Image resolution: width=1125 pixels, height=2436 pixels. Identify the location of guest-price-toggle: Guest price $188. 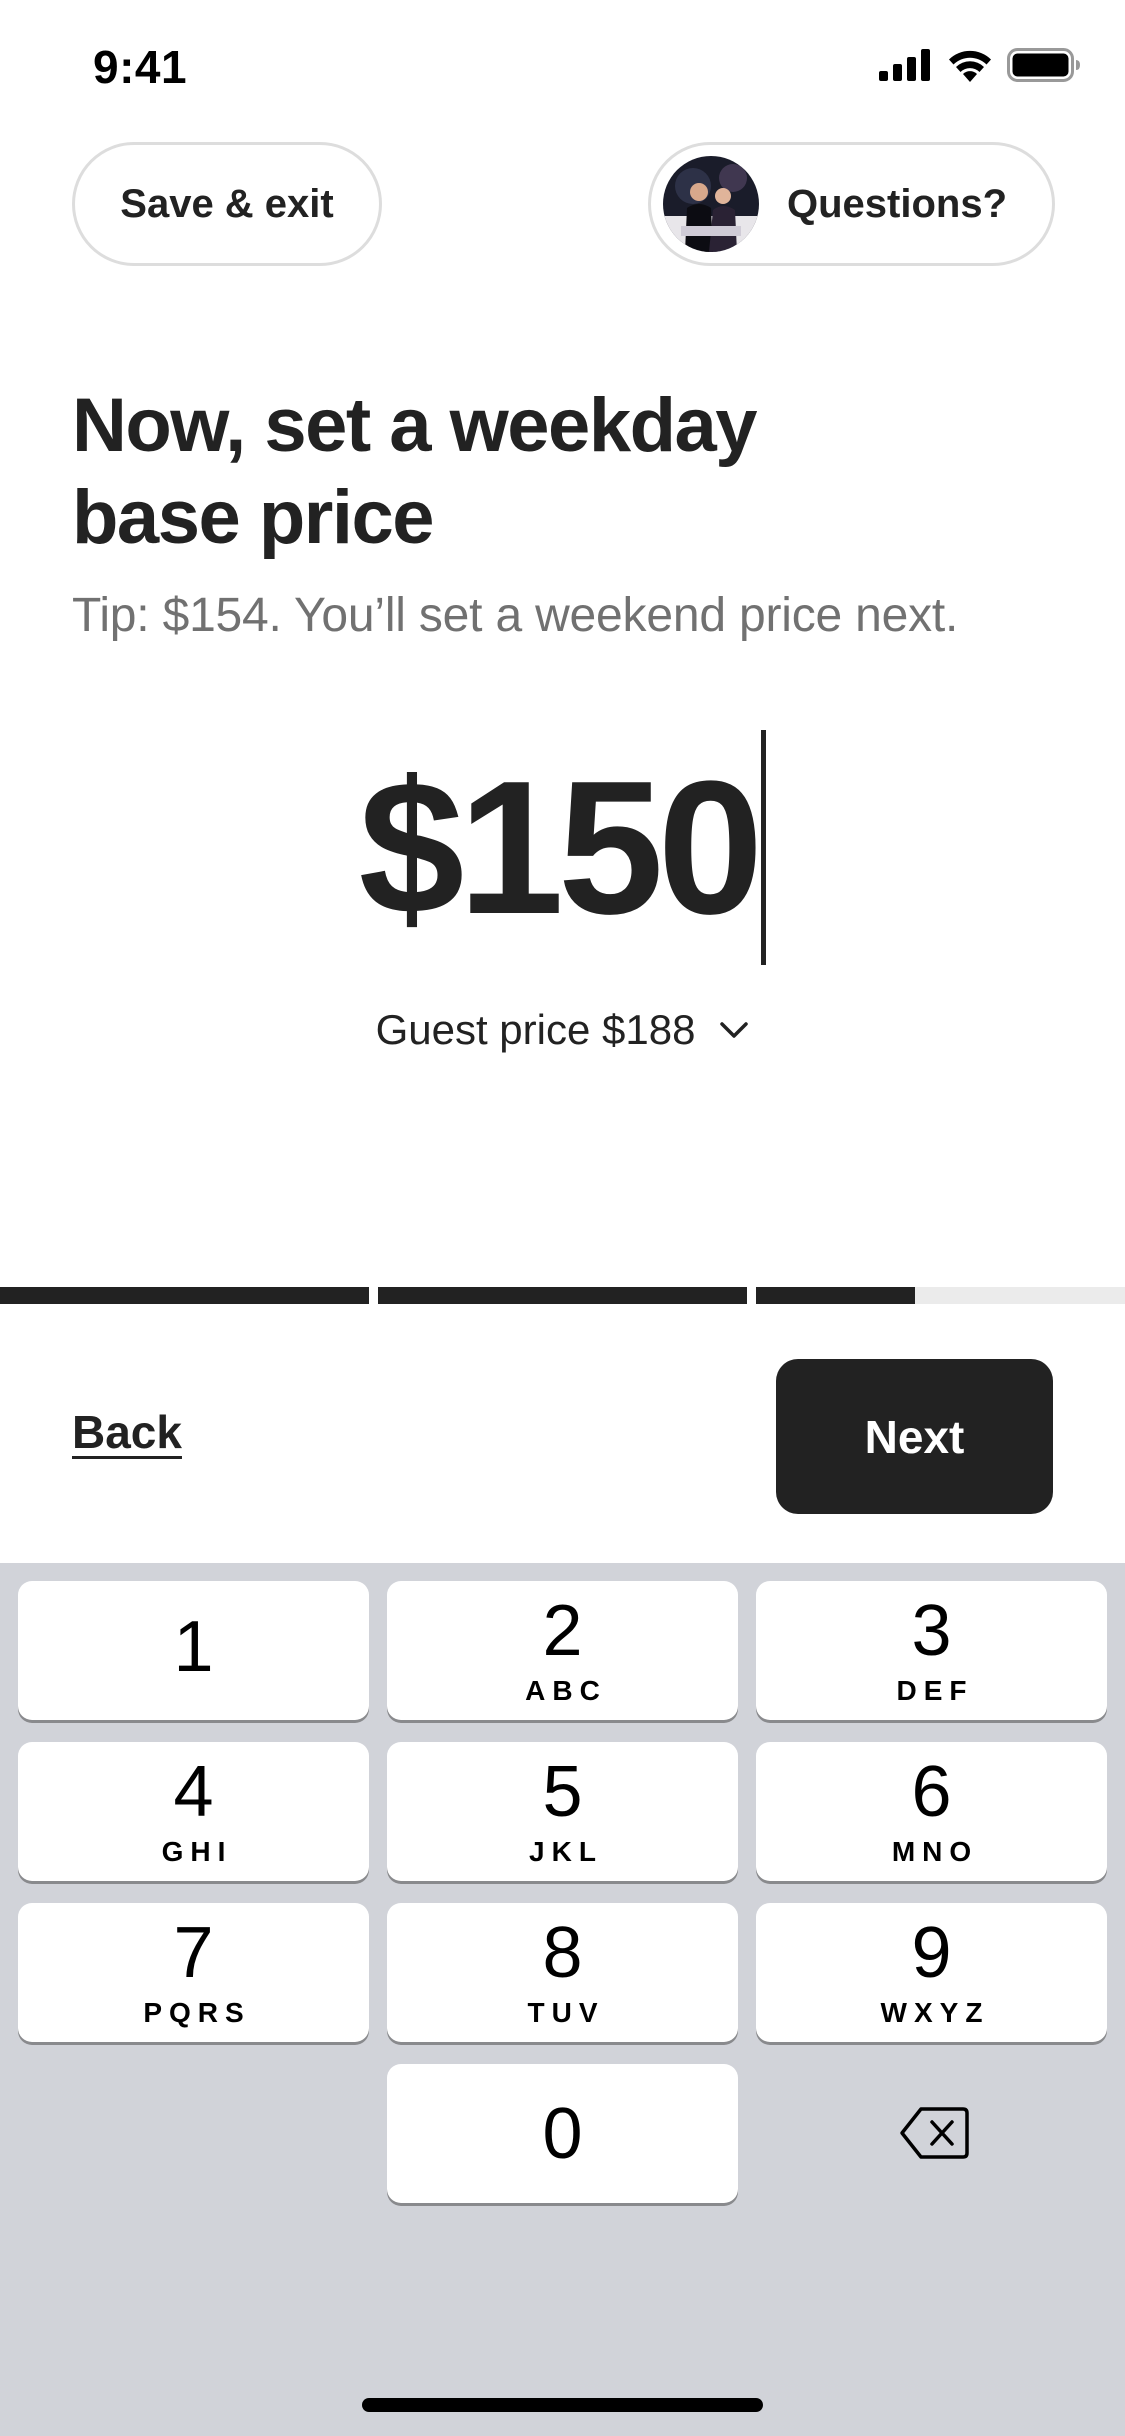
(562, 1030).